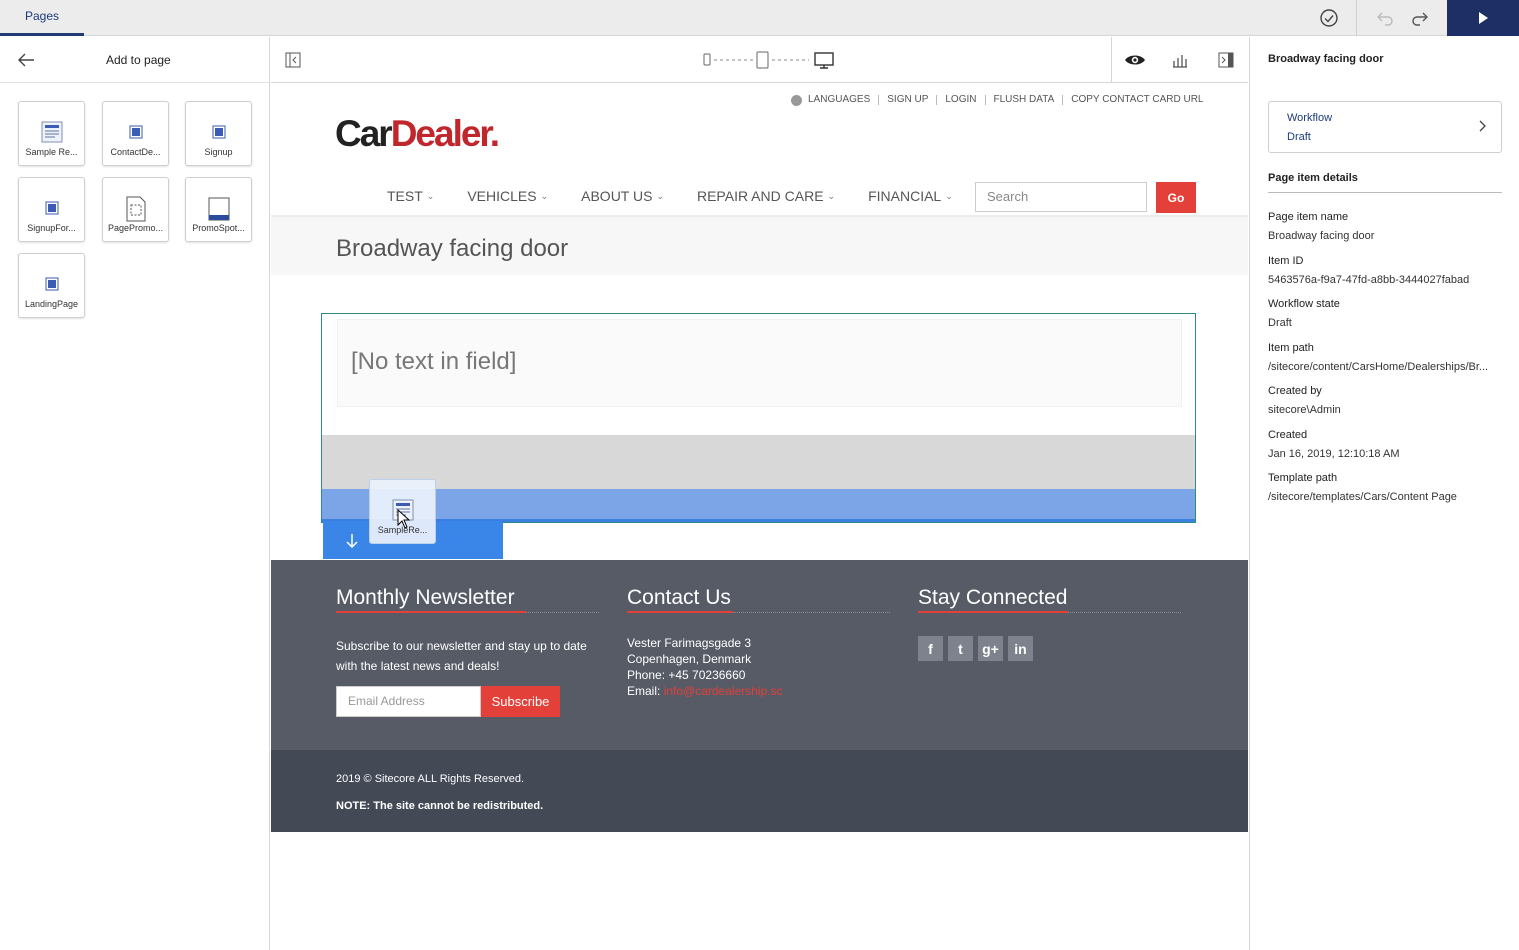 This screenshot has height=950, width=1519. Describe the element at coordinates (759, 18) in the screenshot. I see `top-bar: Pages` at that location.